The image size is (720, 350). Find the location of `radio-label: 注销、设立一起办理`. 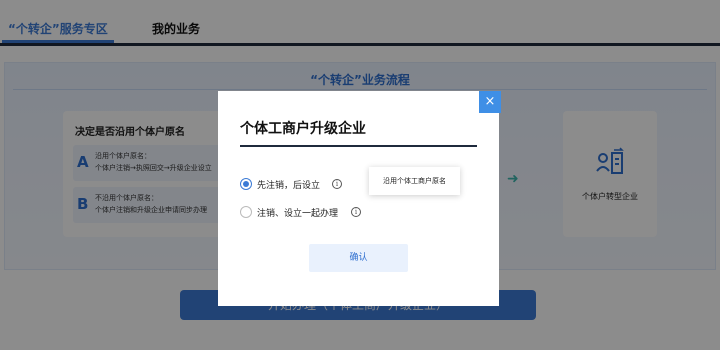

radio-label: 注销、设立一起办理 is located at coordinates (297, 212).